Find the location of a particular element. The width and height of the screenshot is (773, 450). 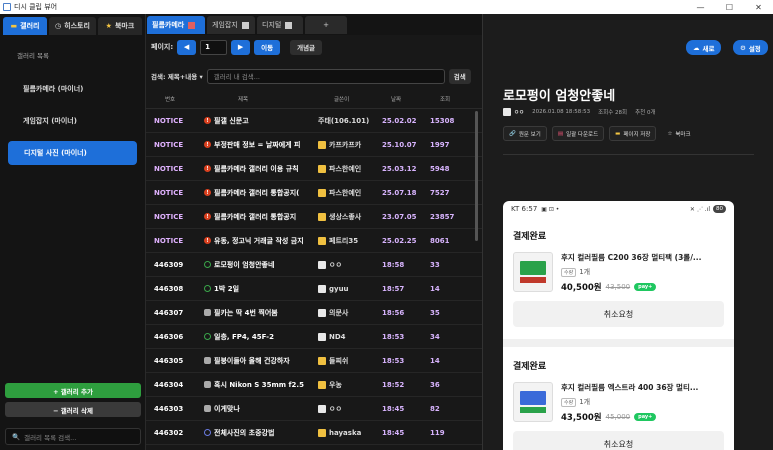

gallery-item-digital-photo: 디지털 사진 (마이너) is located at coordinates (72, 153).